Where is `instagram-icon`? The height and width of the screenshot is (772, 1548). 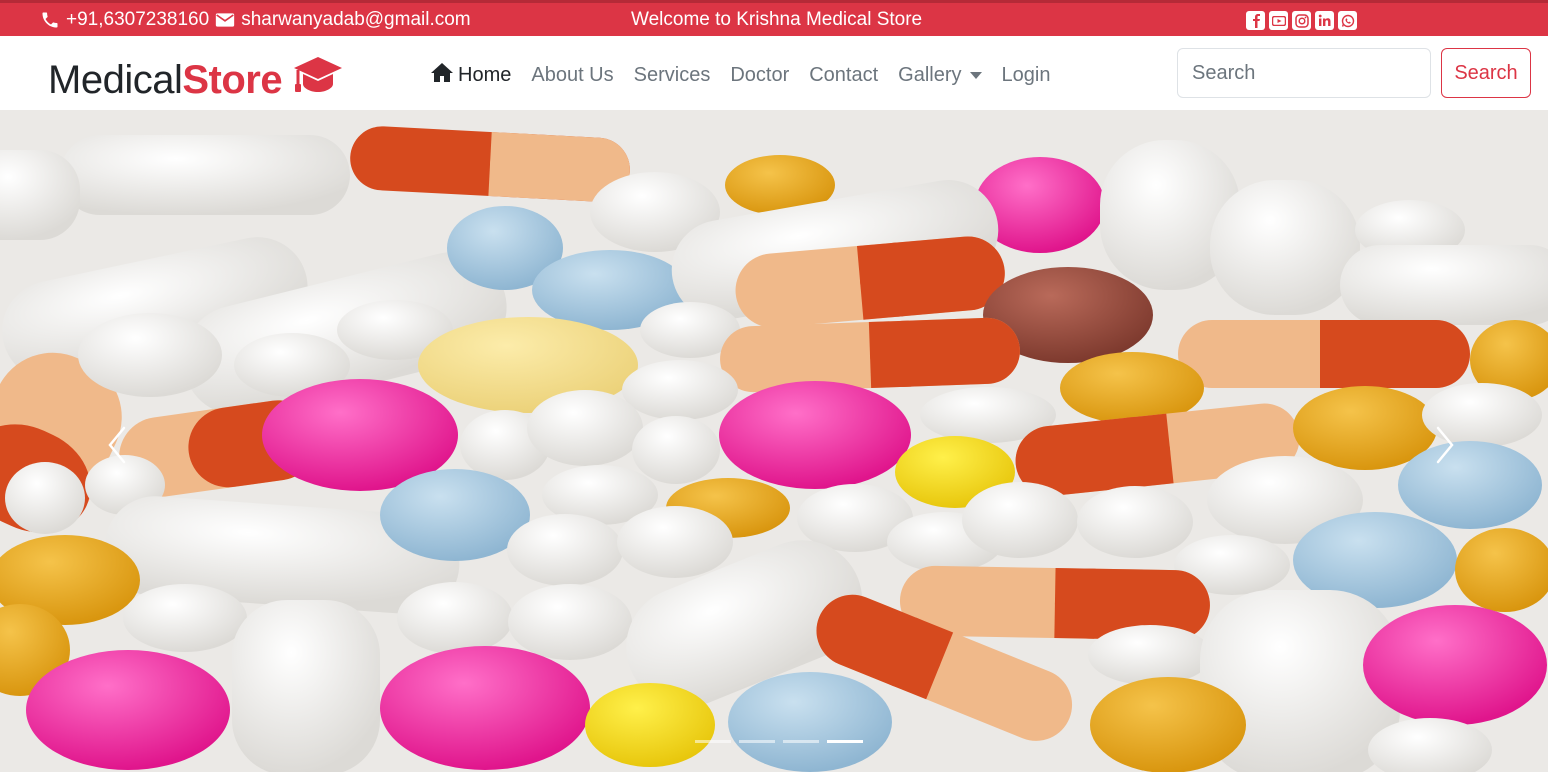
instagram-icon is located at coordinates (1301, 20).